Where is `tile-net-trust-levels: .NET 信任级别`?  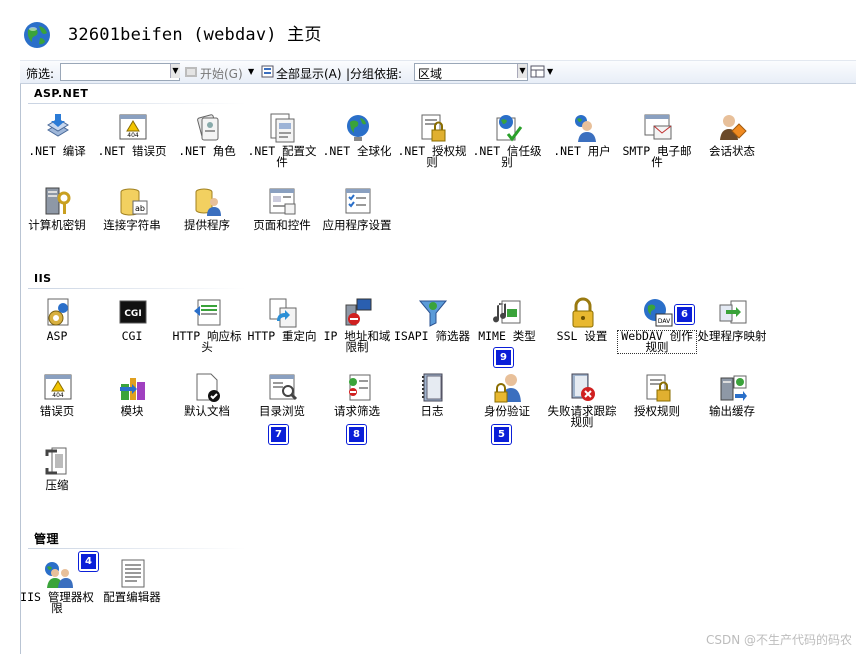
tile-net-trust-levels: .NET 信任级别 is located at coordinates (507, 145).